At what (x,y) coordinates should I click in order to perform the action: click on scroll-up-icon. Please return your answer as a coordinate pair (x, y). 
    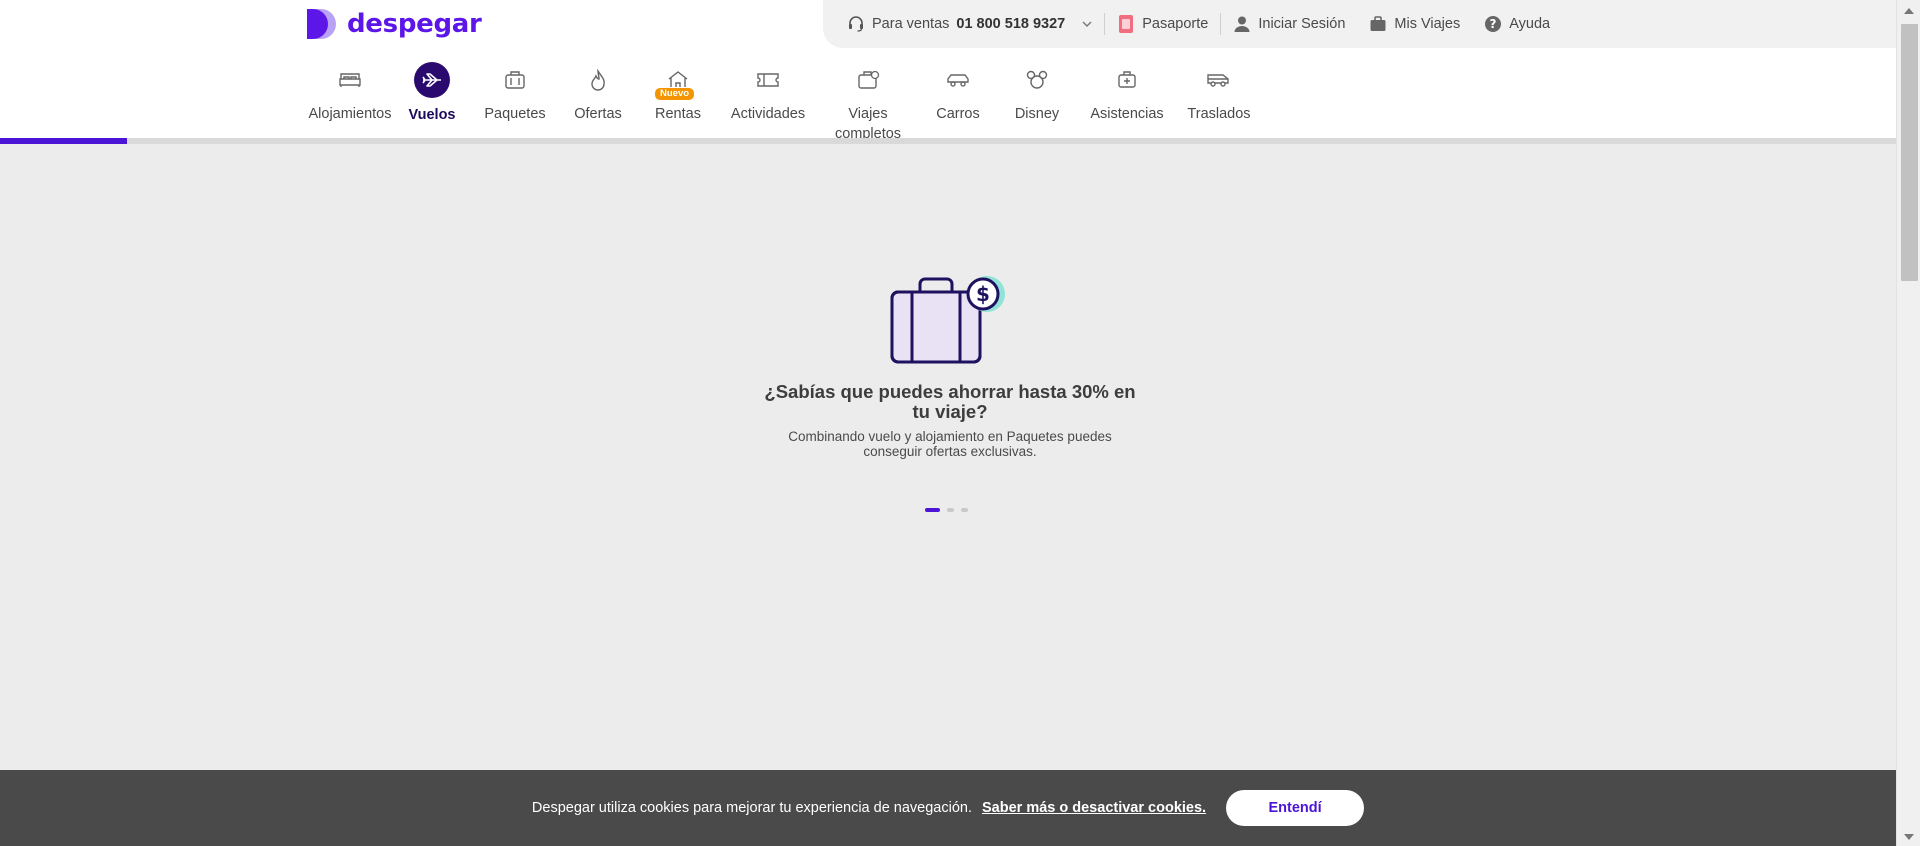
    Looking at the image, I should click on (1909, 11).